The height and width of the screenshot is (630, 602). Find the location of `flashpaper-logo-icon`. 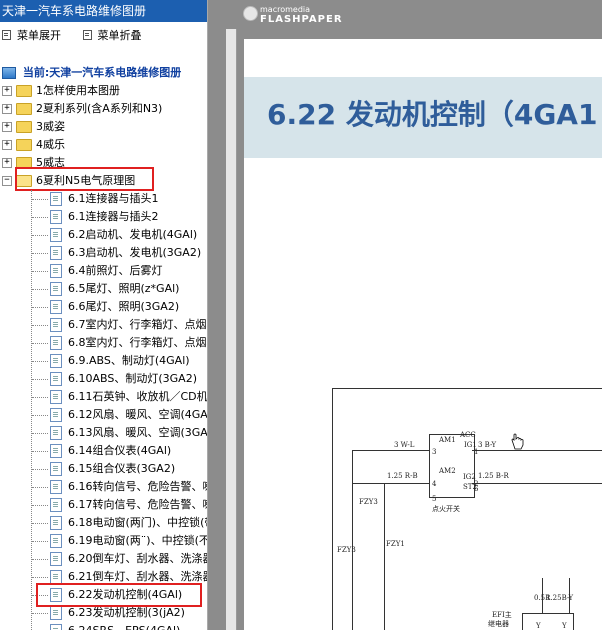

flashpaper-logo-icon is located at coordinates (250, 13).